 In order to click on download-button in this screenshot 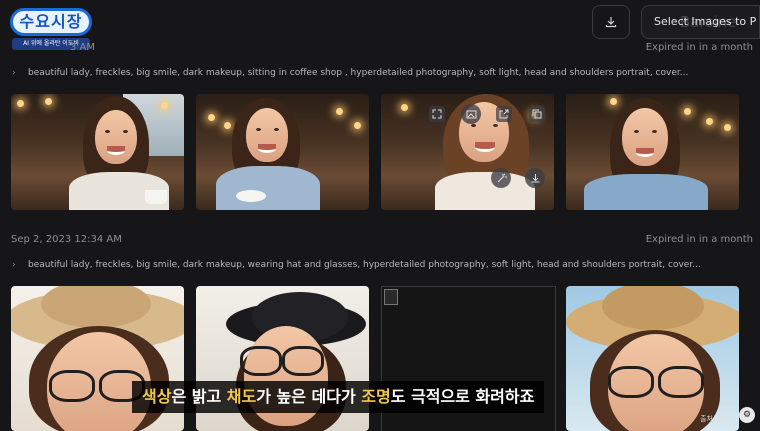, I will do `click(611, 22)`.